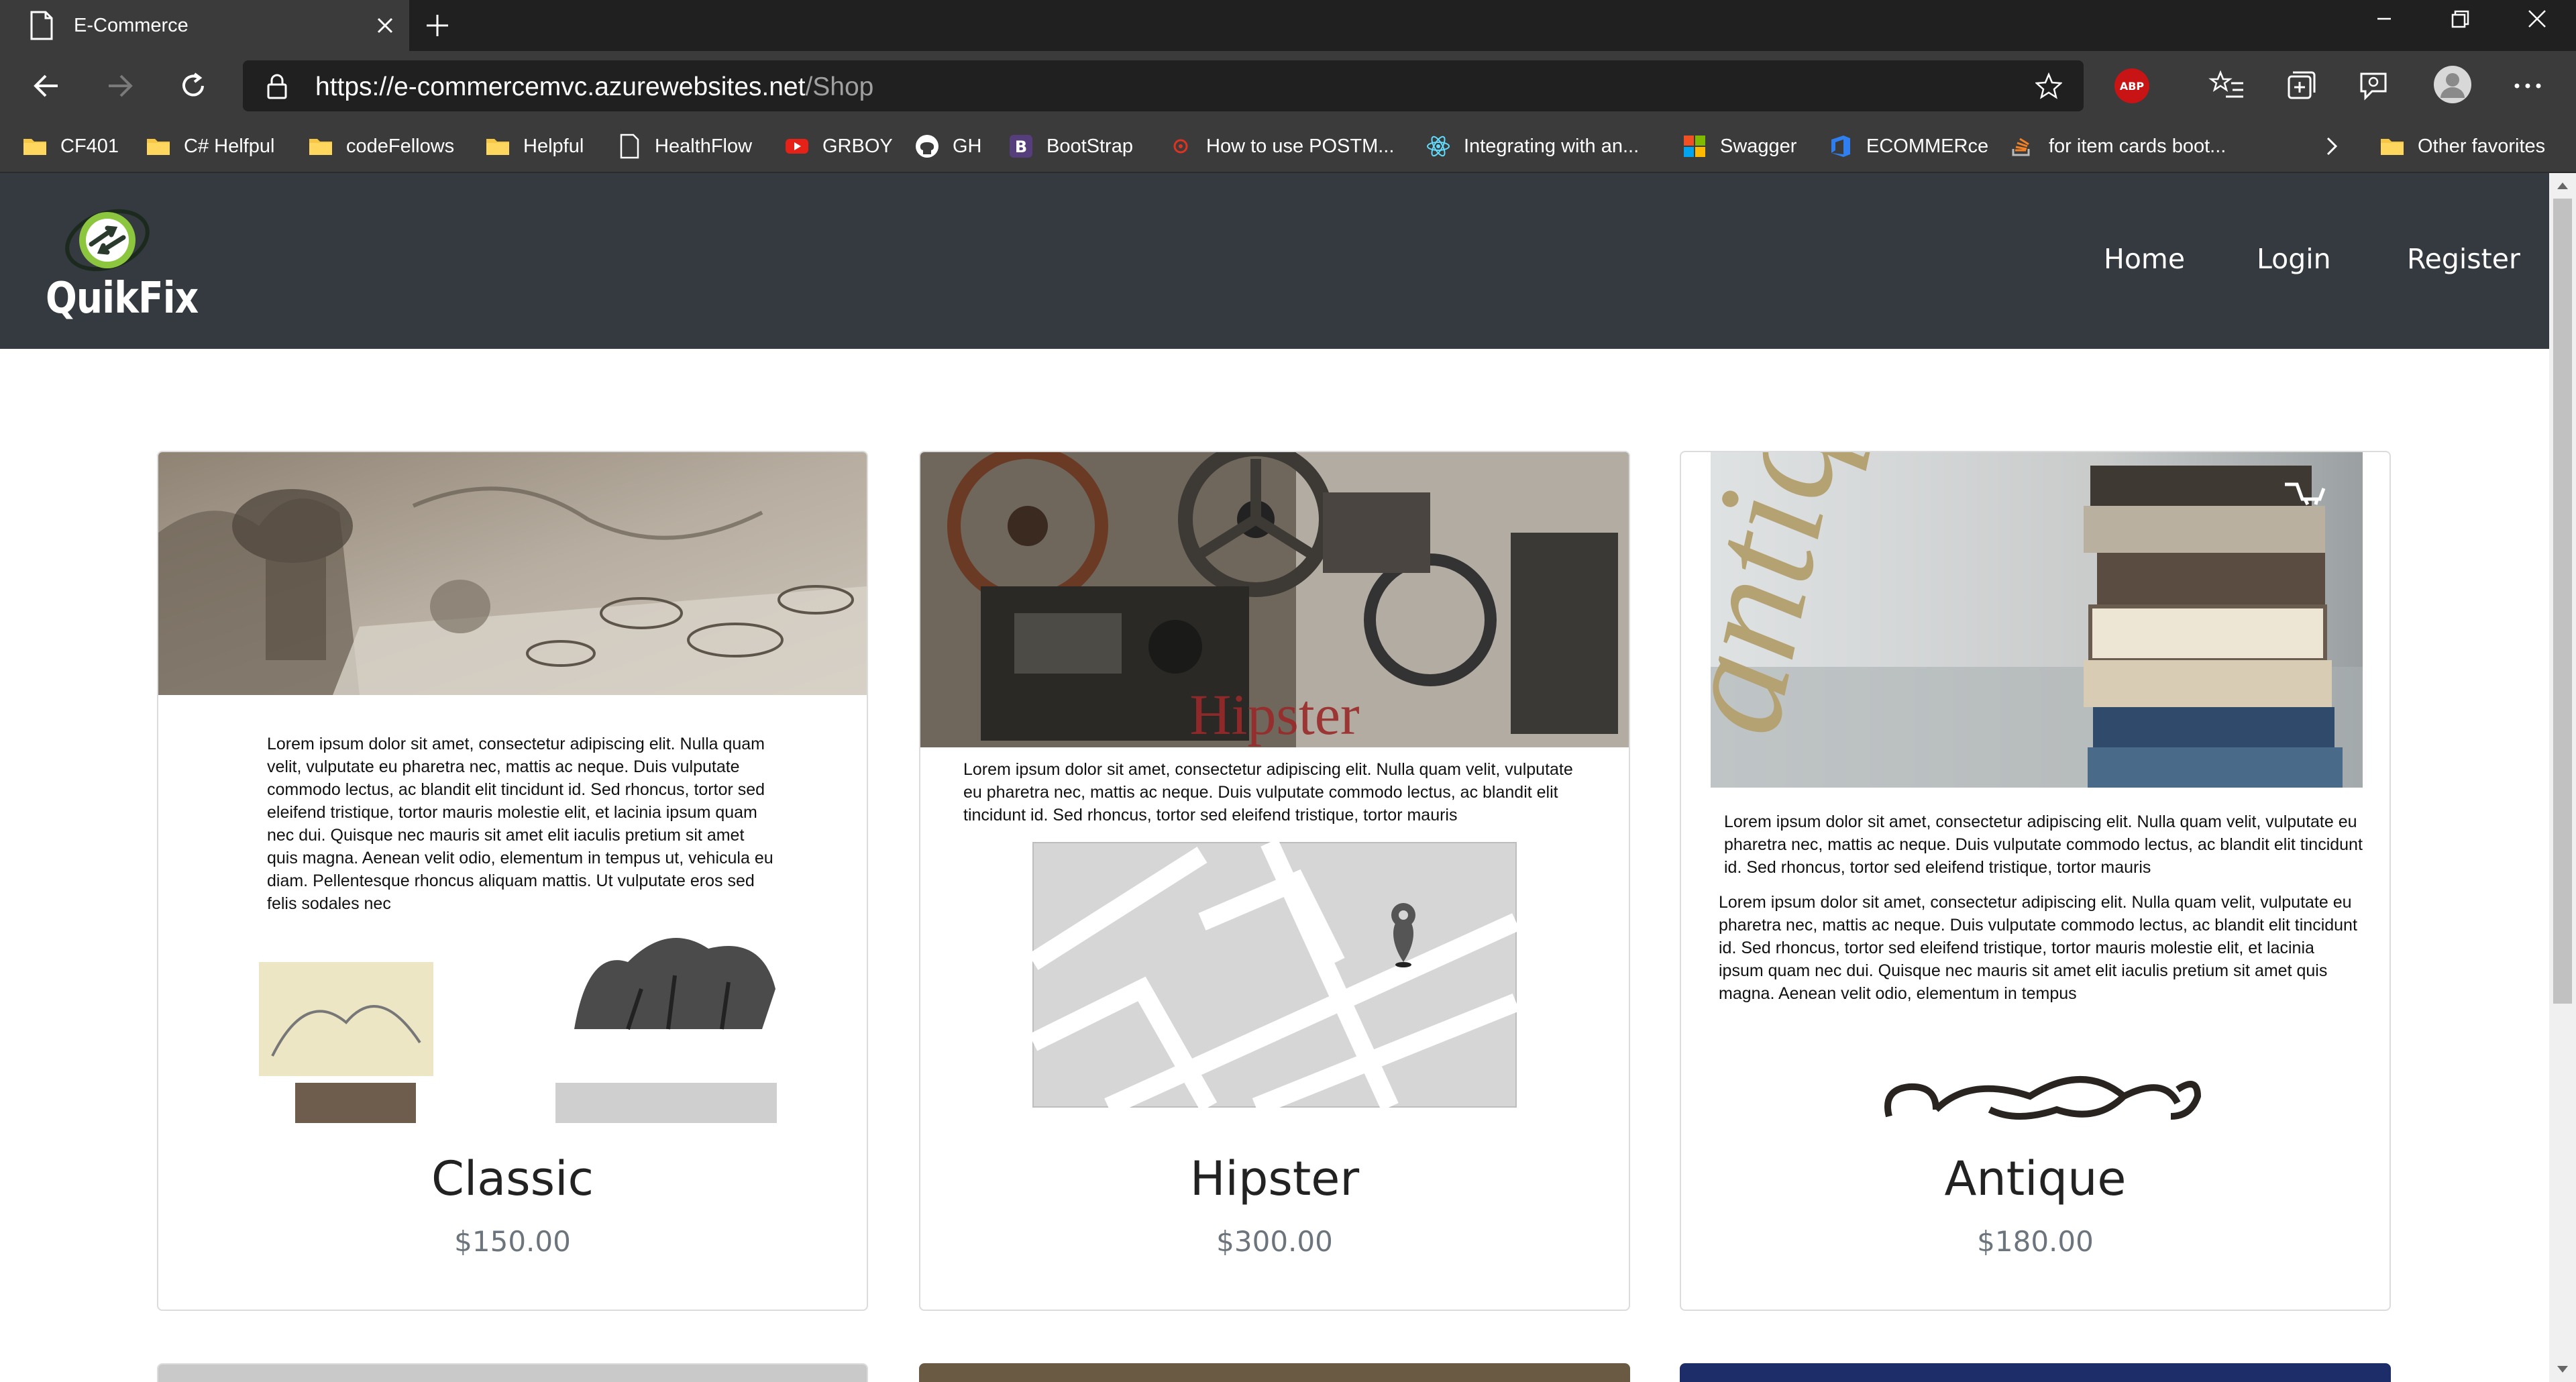  What do you see at coordinates (2562, 601) in the screenshot?
I see `scrollbar-thumb` at bounding box center [2562, 601].